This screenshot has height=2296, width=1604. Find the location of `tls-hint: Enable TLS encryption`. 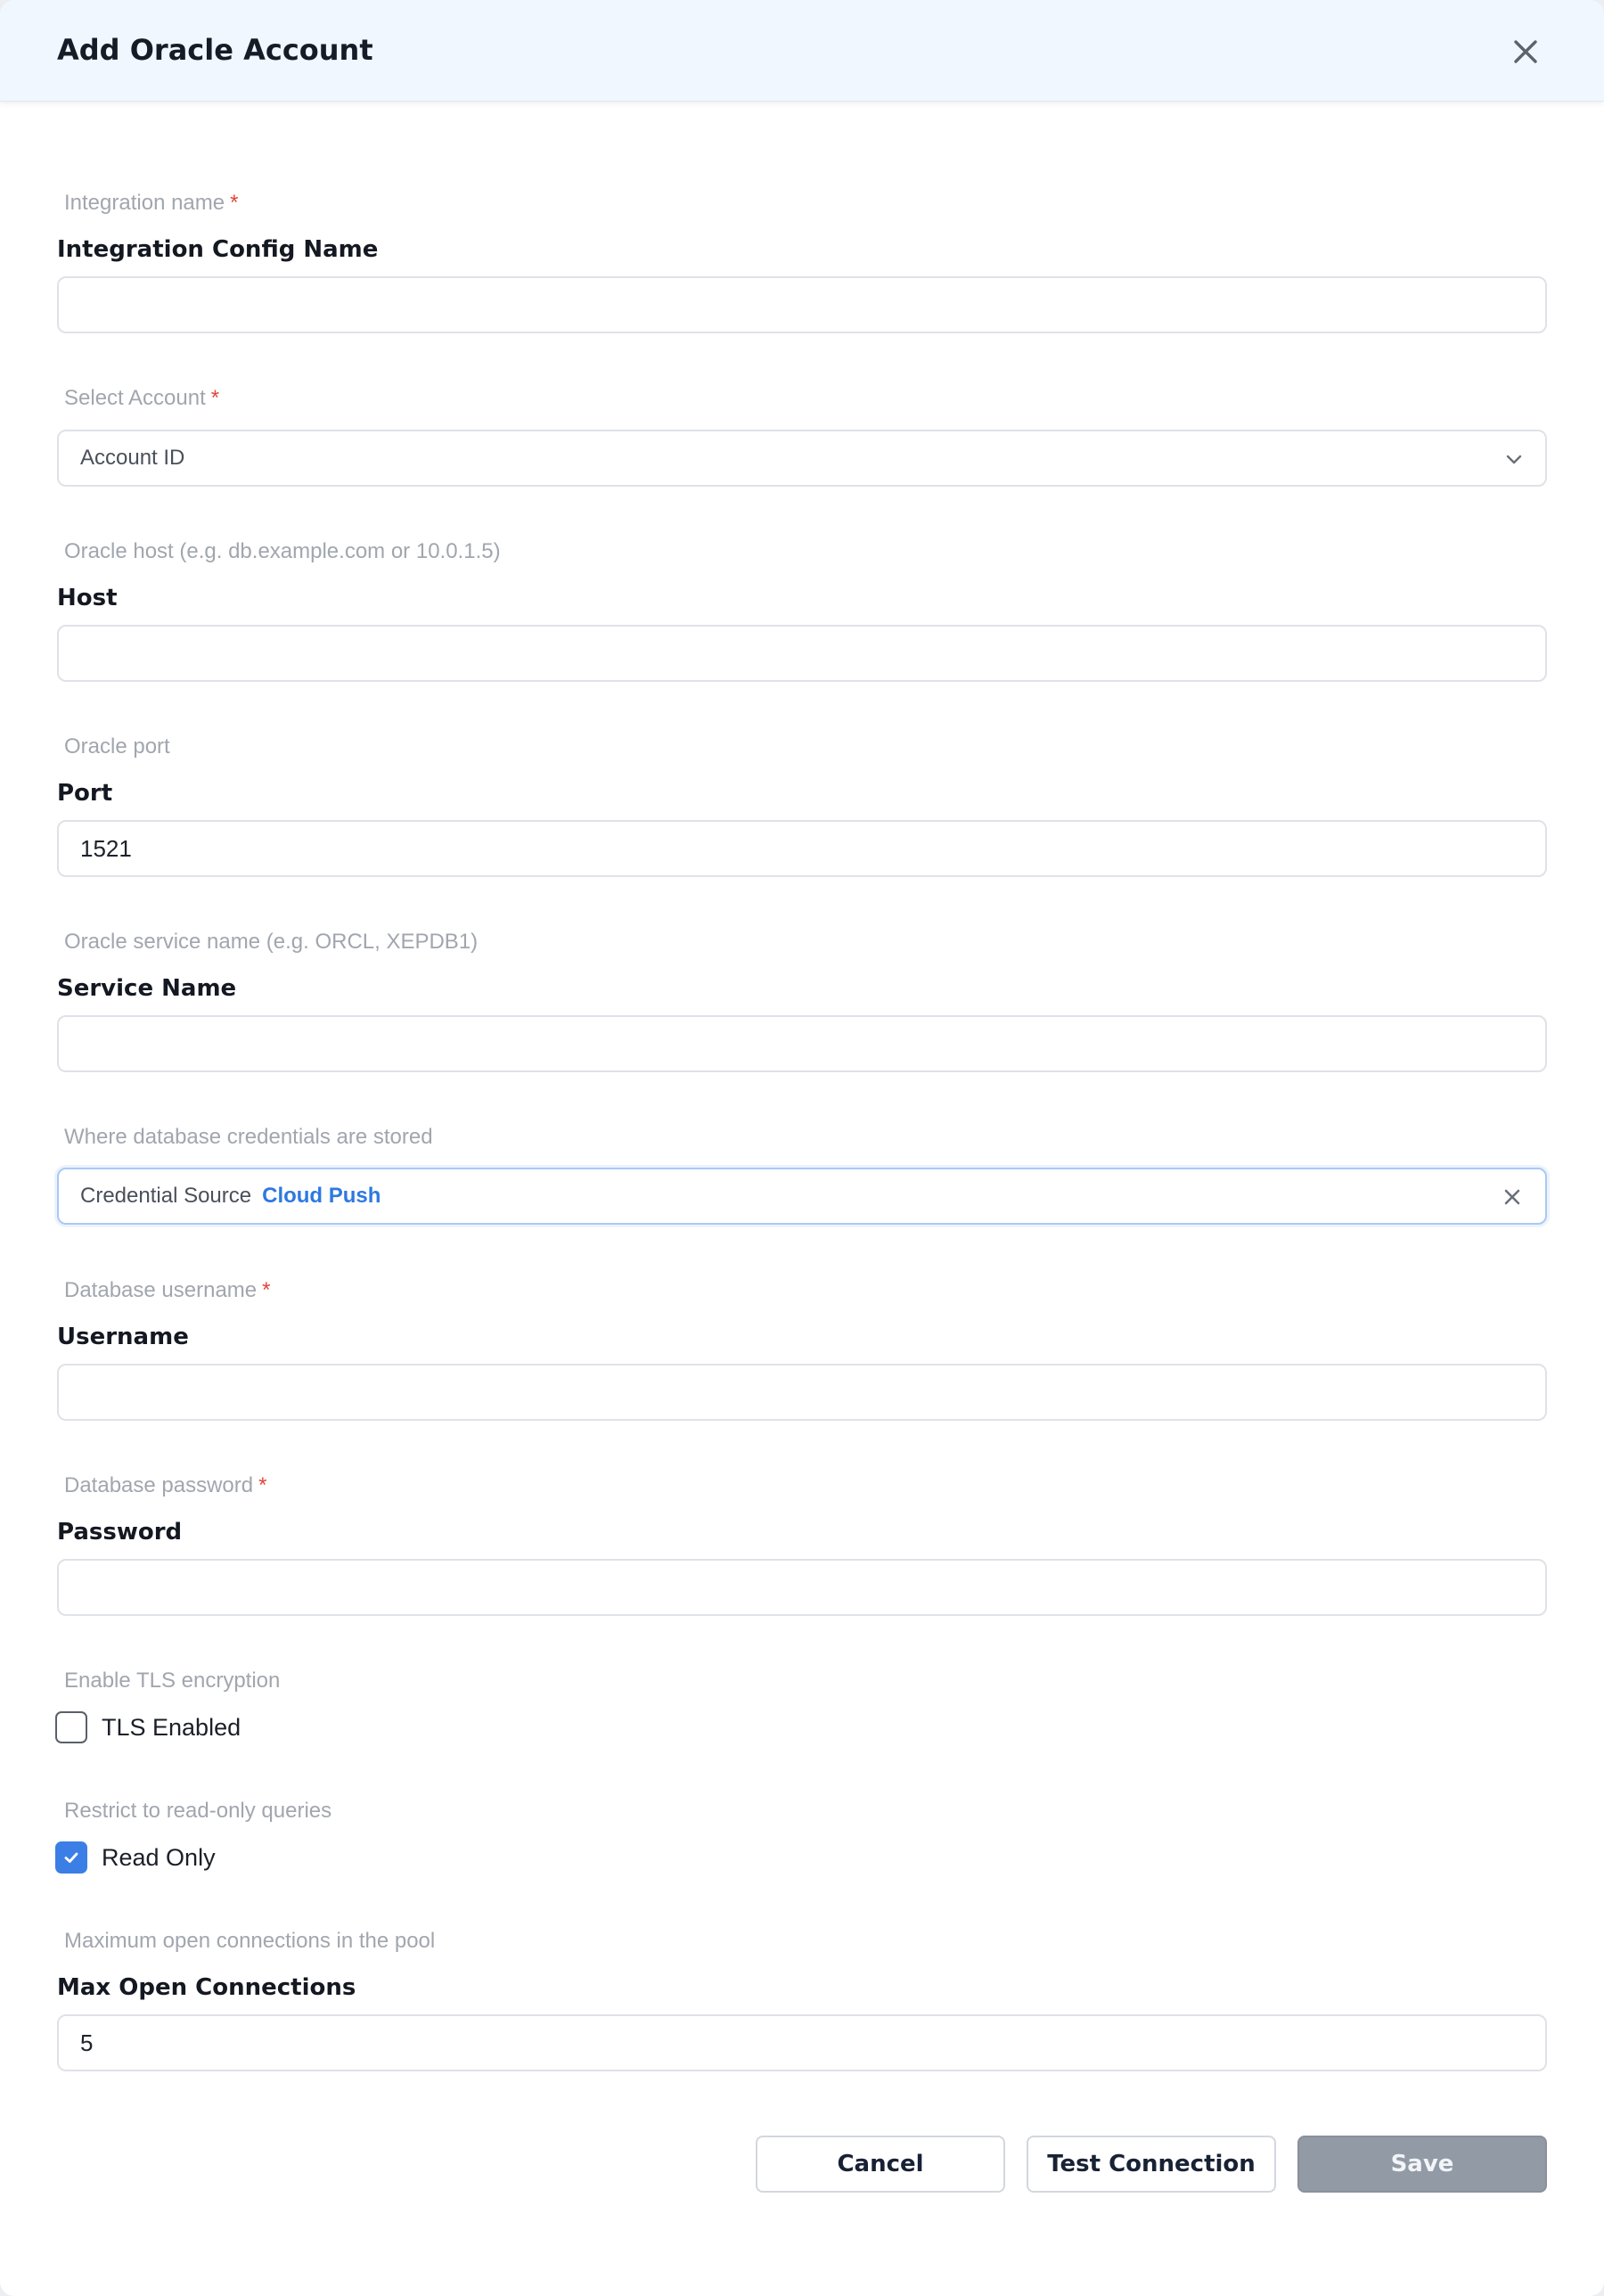

tls-hint: Enable TLS encryption is located at coordinates (172, 1681).